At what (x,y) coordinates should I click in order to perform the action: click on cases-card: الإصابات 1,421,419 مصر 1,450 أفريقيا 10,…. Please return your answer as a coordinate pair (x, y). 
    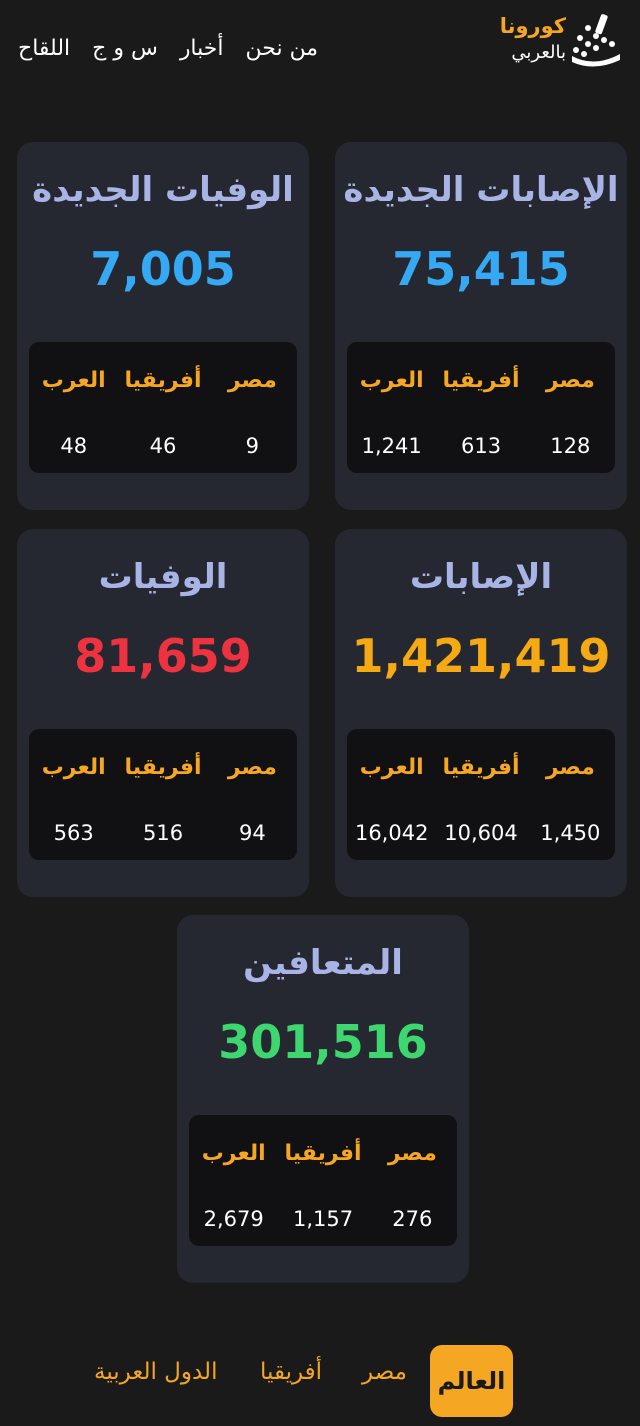
    Looking at the image, I should click on (481, 713).